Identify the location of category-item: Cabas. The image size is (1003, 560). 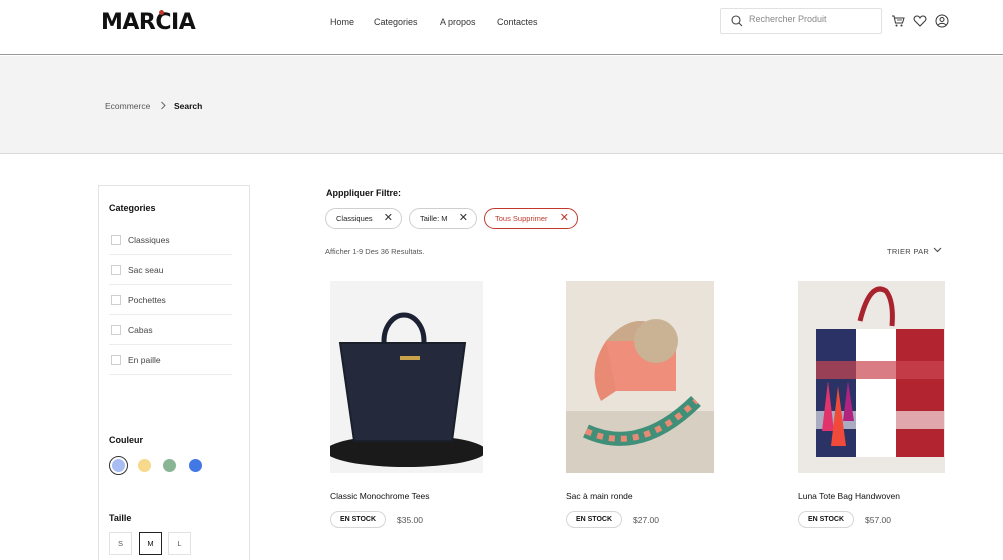
(170, 330).